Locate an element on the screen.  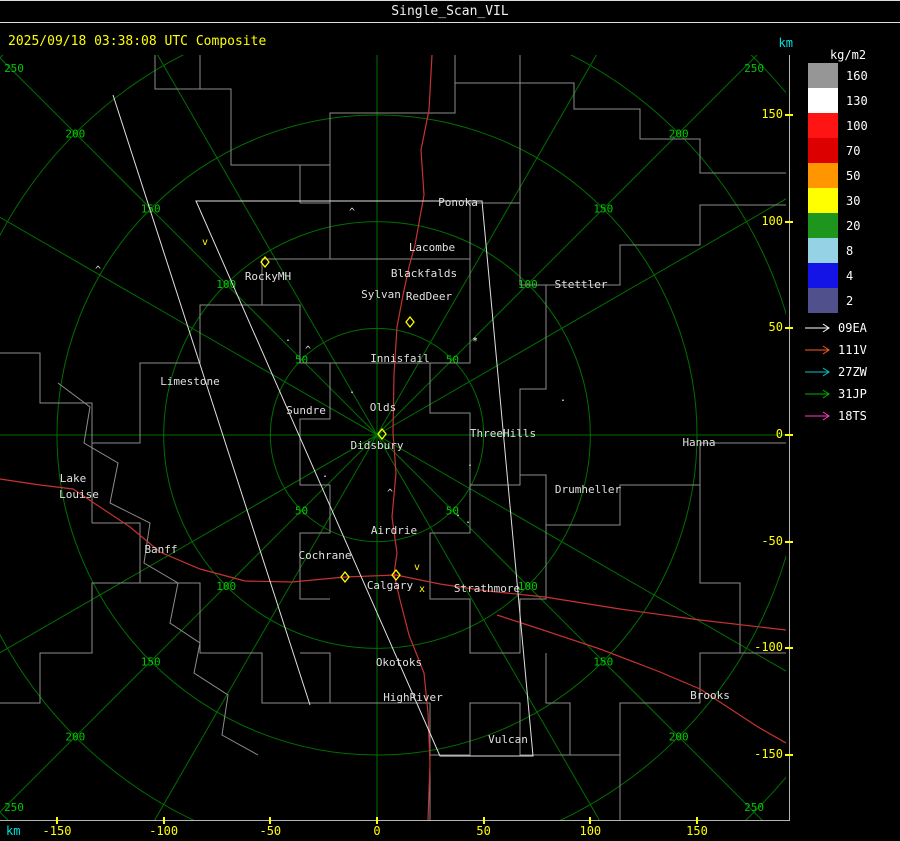
colorbar-entry: 100 is located at coordinates (838, 125).